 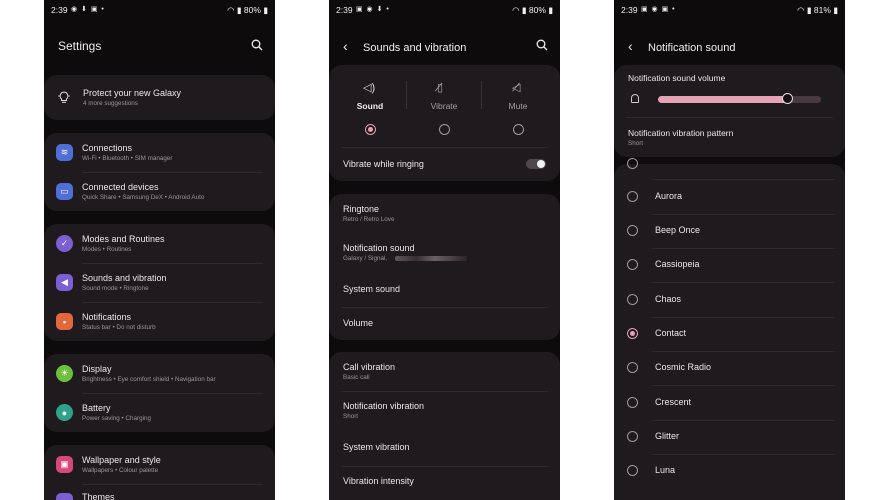 I want to click on settings-item-themes: ▲ Themes, so click(x=159, y=492).